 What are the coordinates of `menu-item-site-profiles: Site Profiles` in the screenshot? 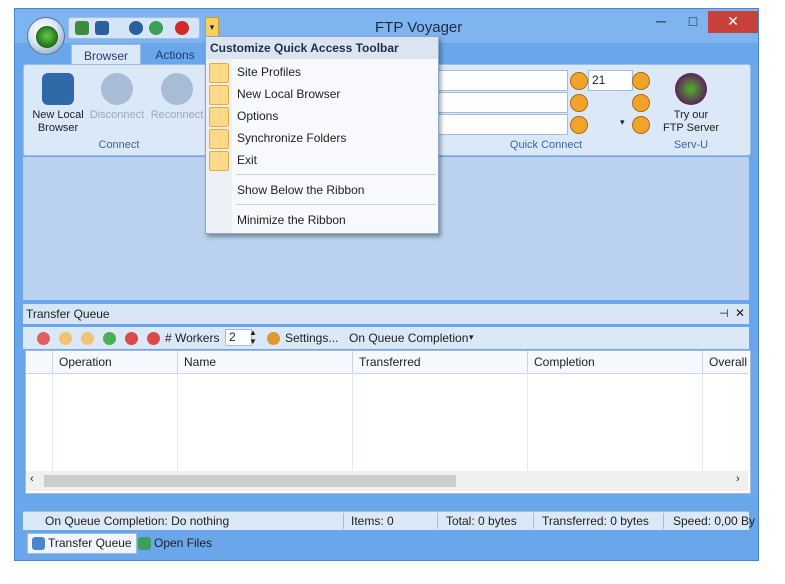 It's located at (322, 72).